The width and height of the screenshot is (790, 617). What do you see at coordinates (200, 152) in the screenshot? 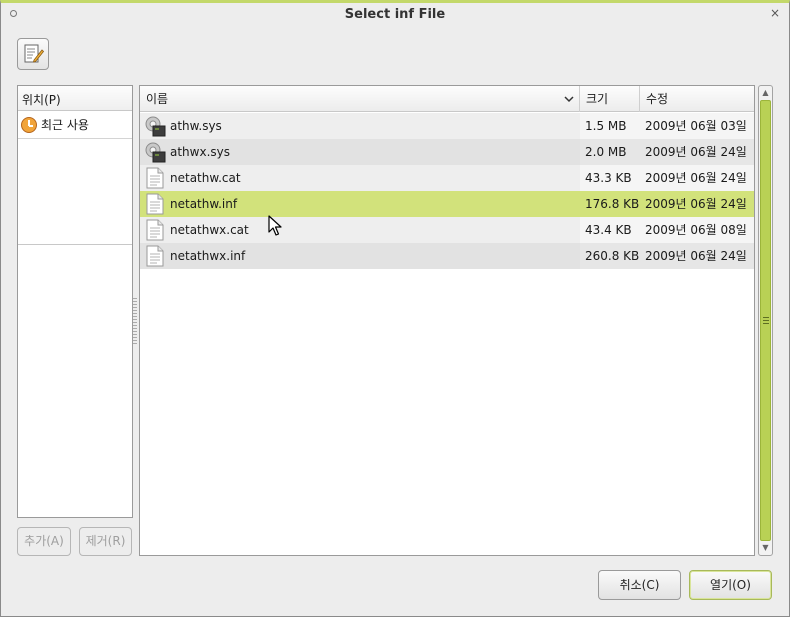
I see `file-name-cell: athwx.sys` at bounding box center [200, 152].